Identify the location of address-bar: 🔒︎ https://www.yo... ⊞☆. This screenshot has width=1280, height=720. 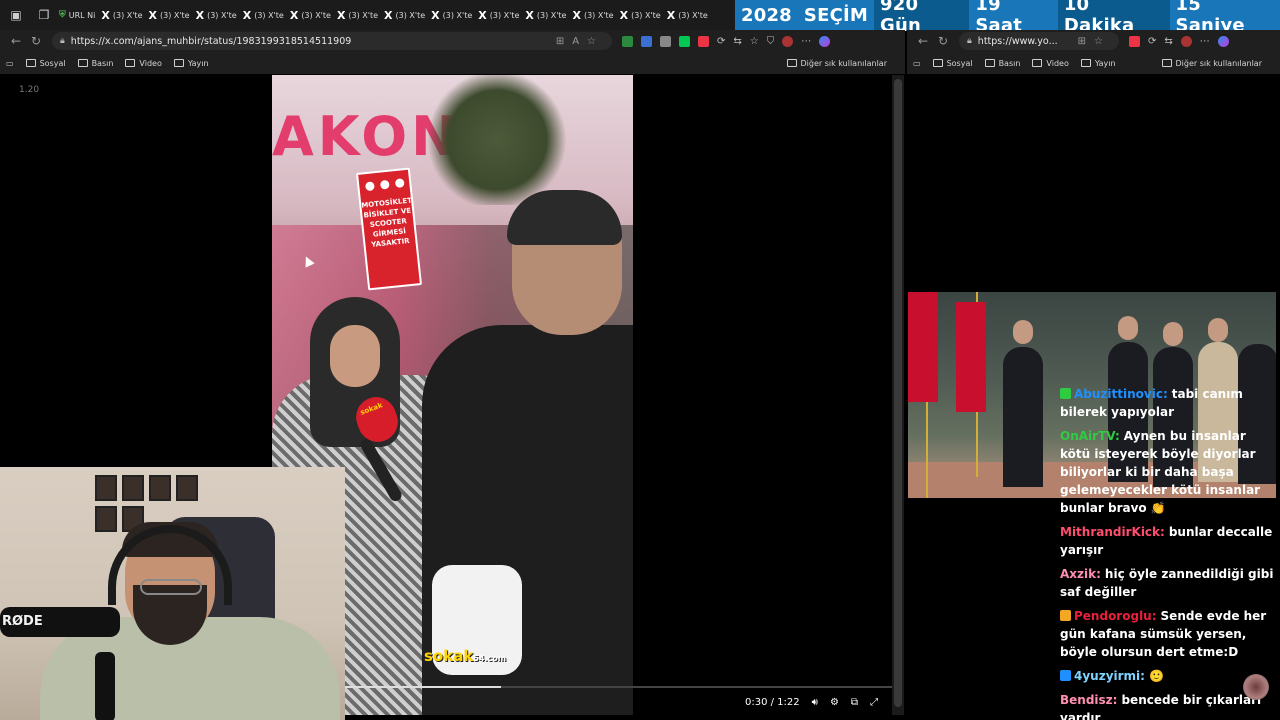
(1039, 41).